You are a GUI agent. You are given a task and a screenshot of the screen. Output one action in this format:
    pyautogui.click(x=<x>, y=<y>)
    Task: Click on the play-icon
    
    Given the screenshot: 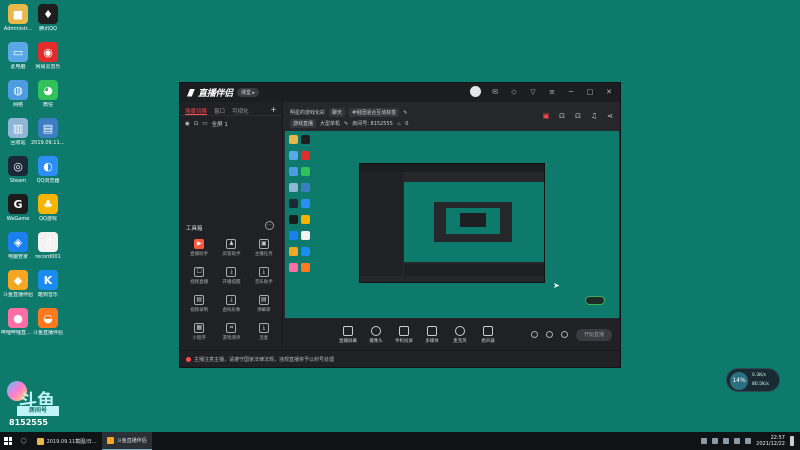 What is the action you would take?
    pyautogui.click(x=432, y=330)
    